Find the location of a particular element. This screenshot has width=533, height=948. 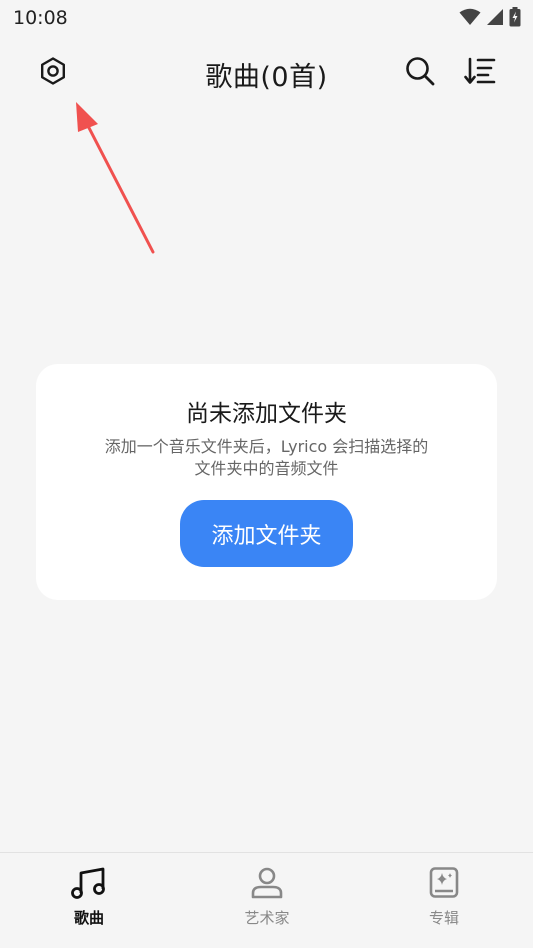

nav-item-songs: 歌曲 is located at coordinates (89, 897).